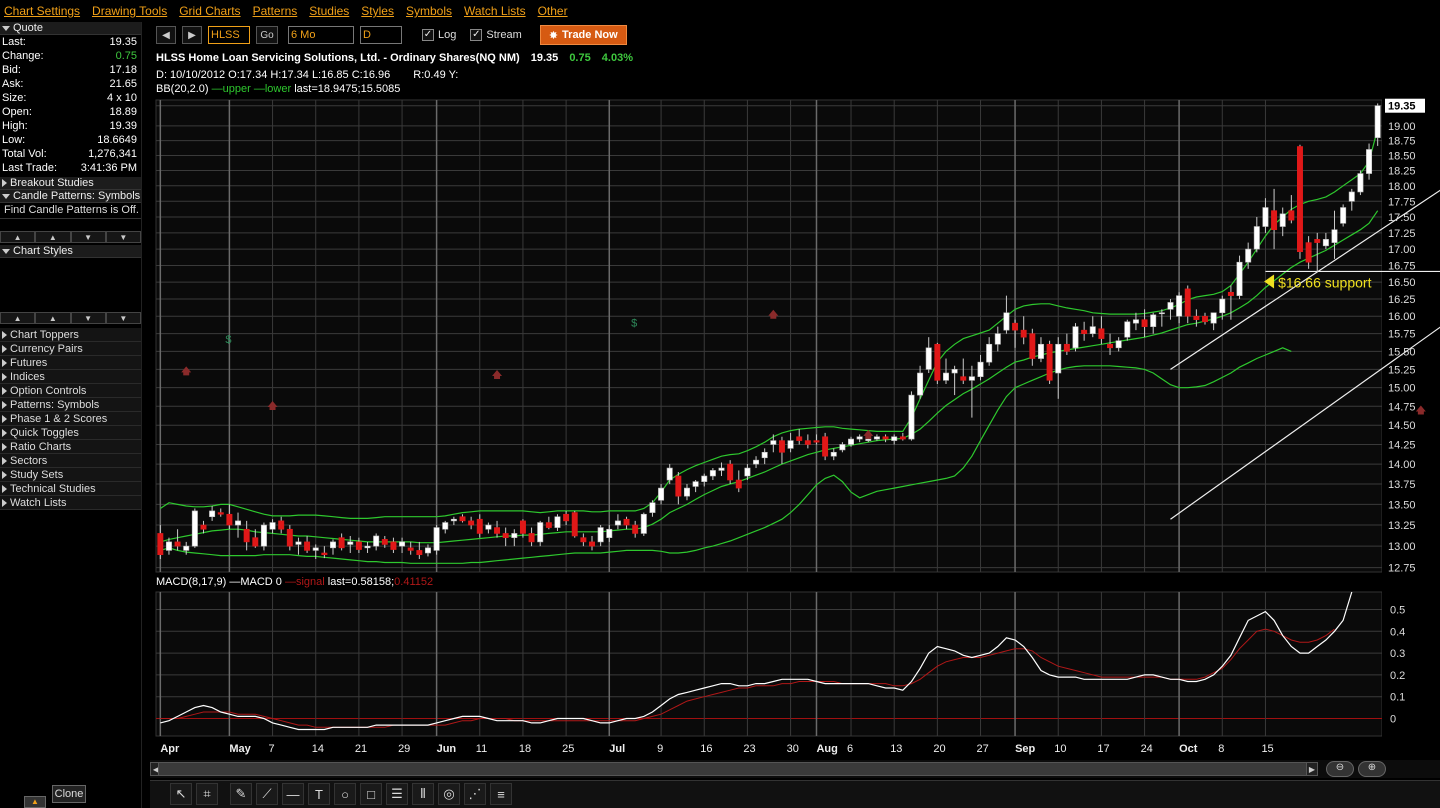  Describe the element at coordinates (501, 794) in the screenshot. I see `channel-icon: ≡` at that location.